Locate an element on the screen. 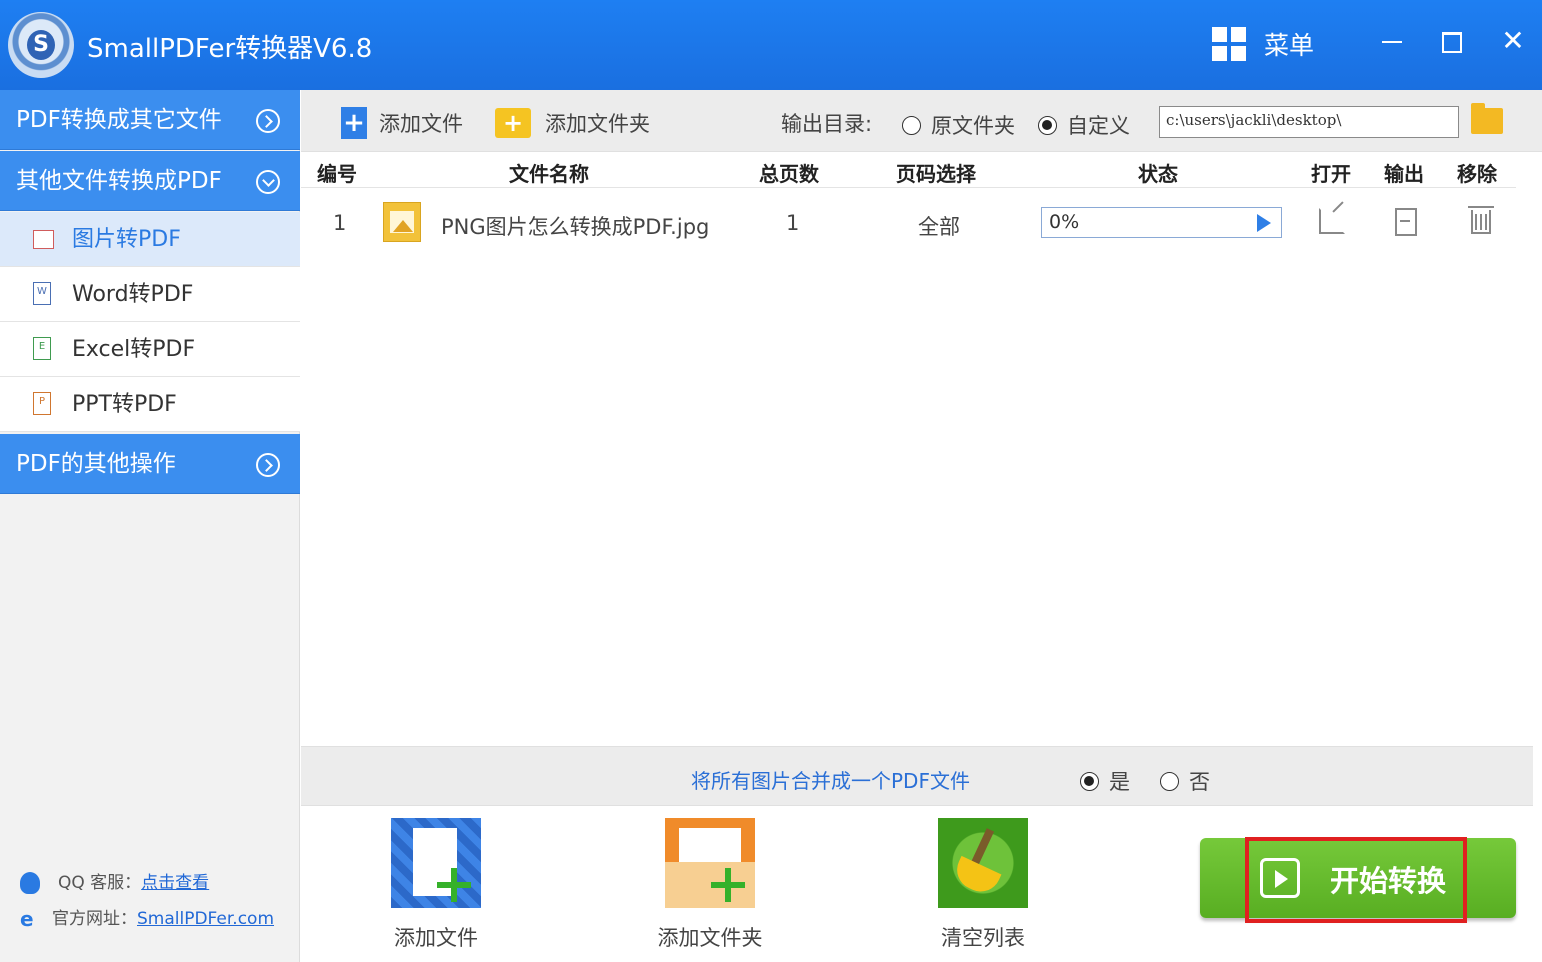 This screenshot has height=962, width=1542. radio-custom-folder: 自定义 is located at coordinates (1084, 125).